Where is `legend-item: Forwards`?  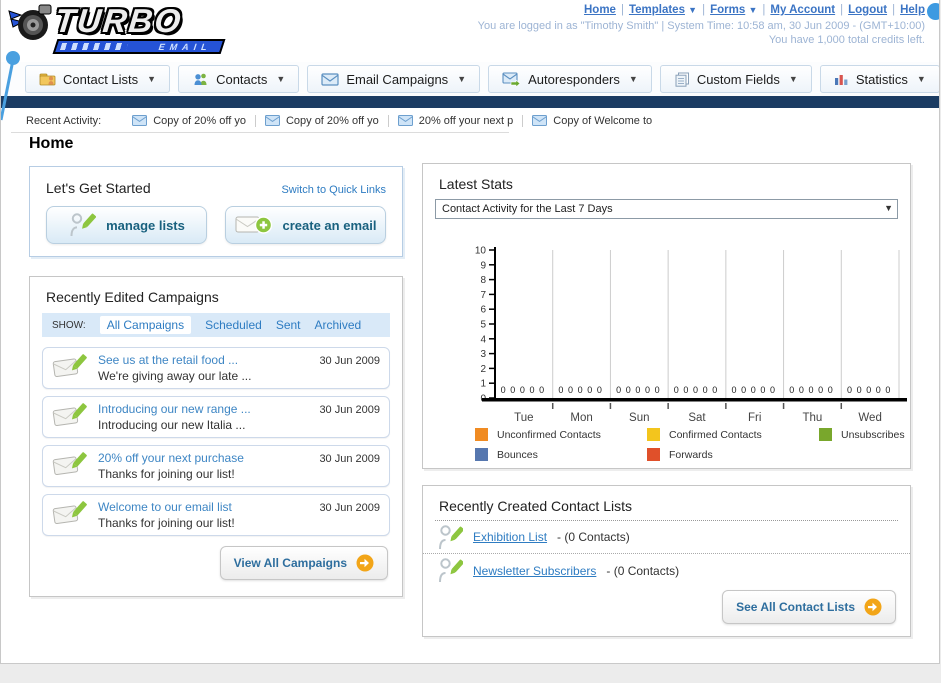
legend-item: Forwards is located at coordinates (733, 454).